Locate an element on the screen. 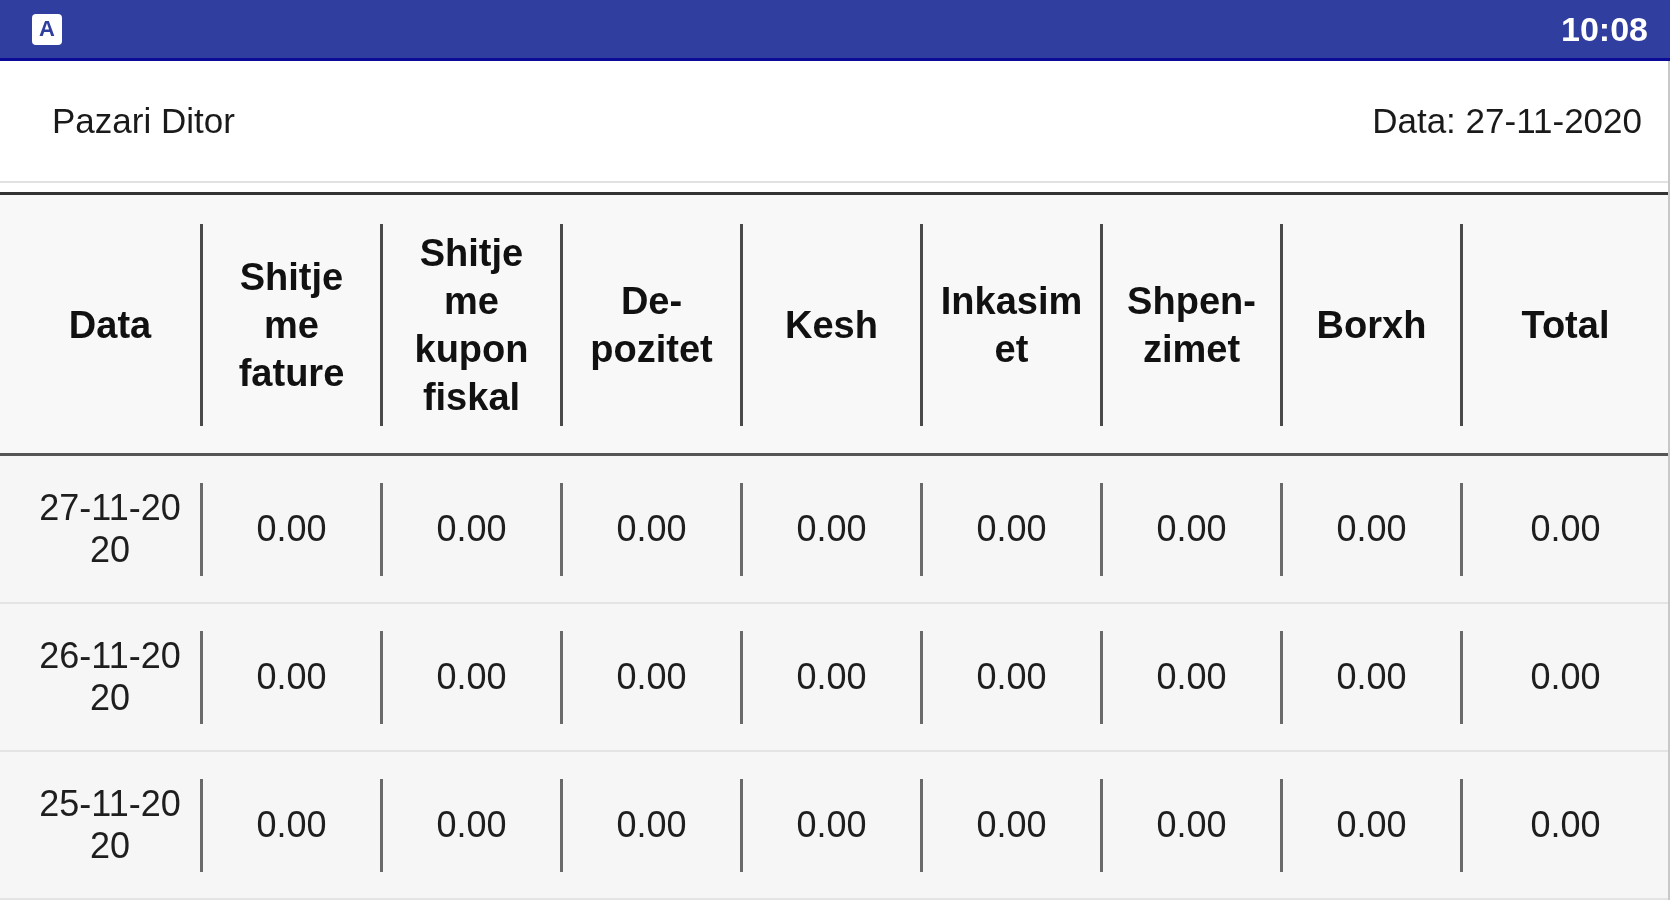 The height and width of the screenshot is (900, 1670). column-header: De- pozitet is located at coordinates (653, 325).